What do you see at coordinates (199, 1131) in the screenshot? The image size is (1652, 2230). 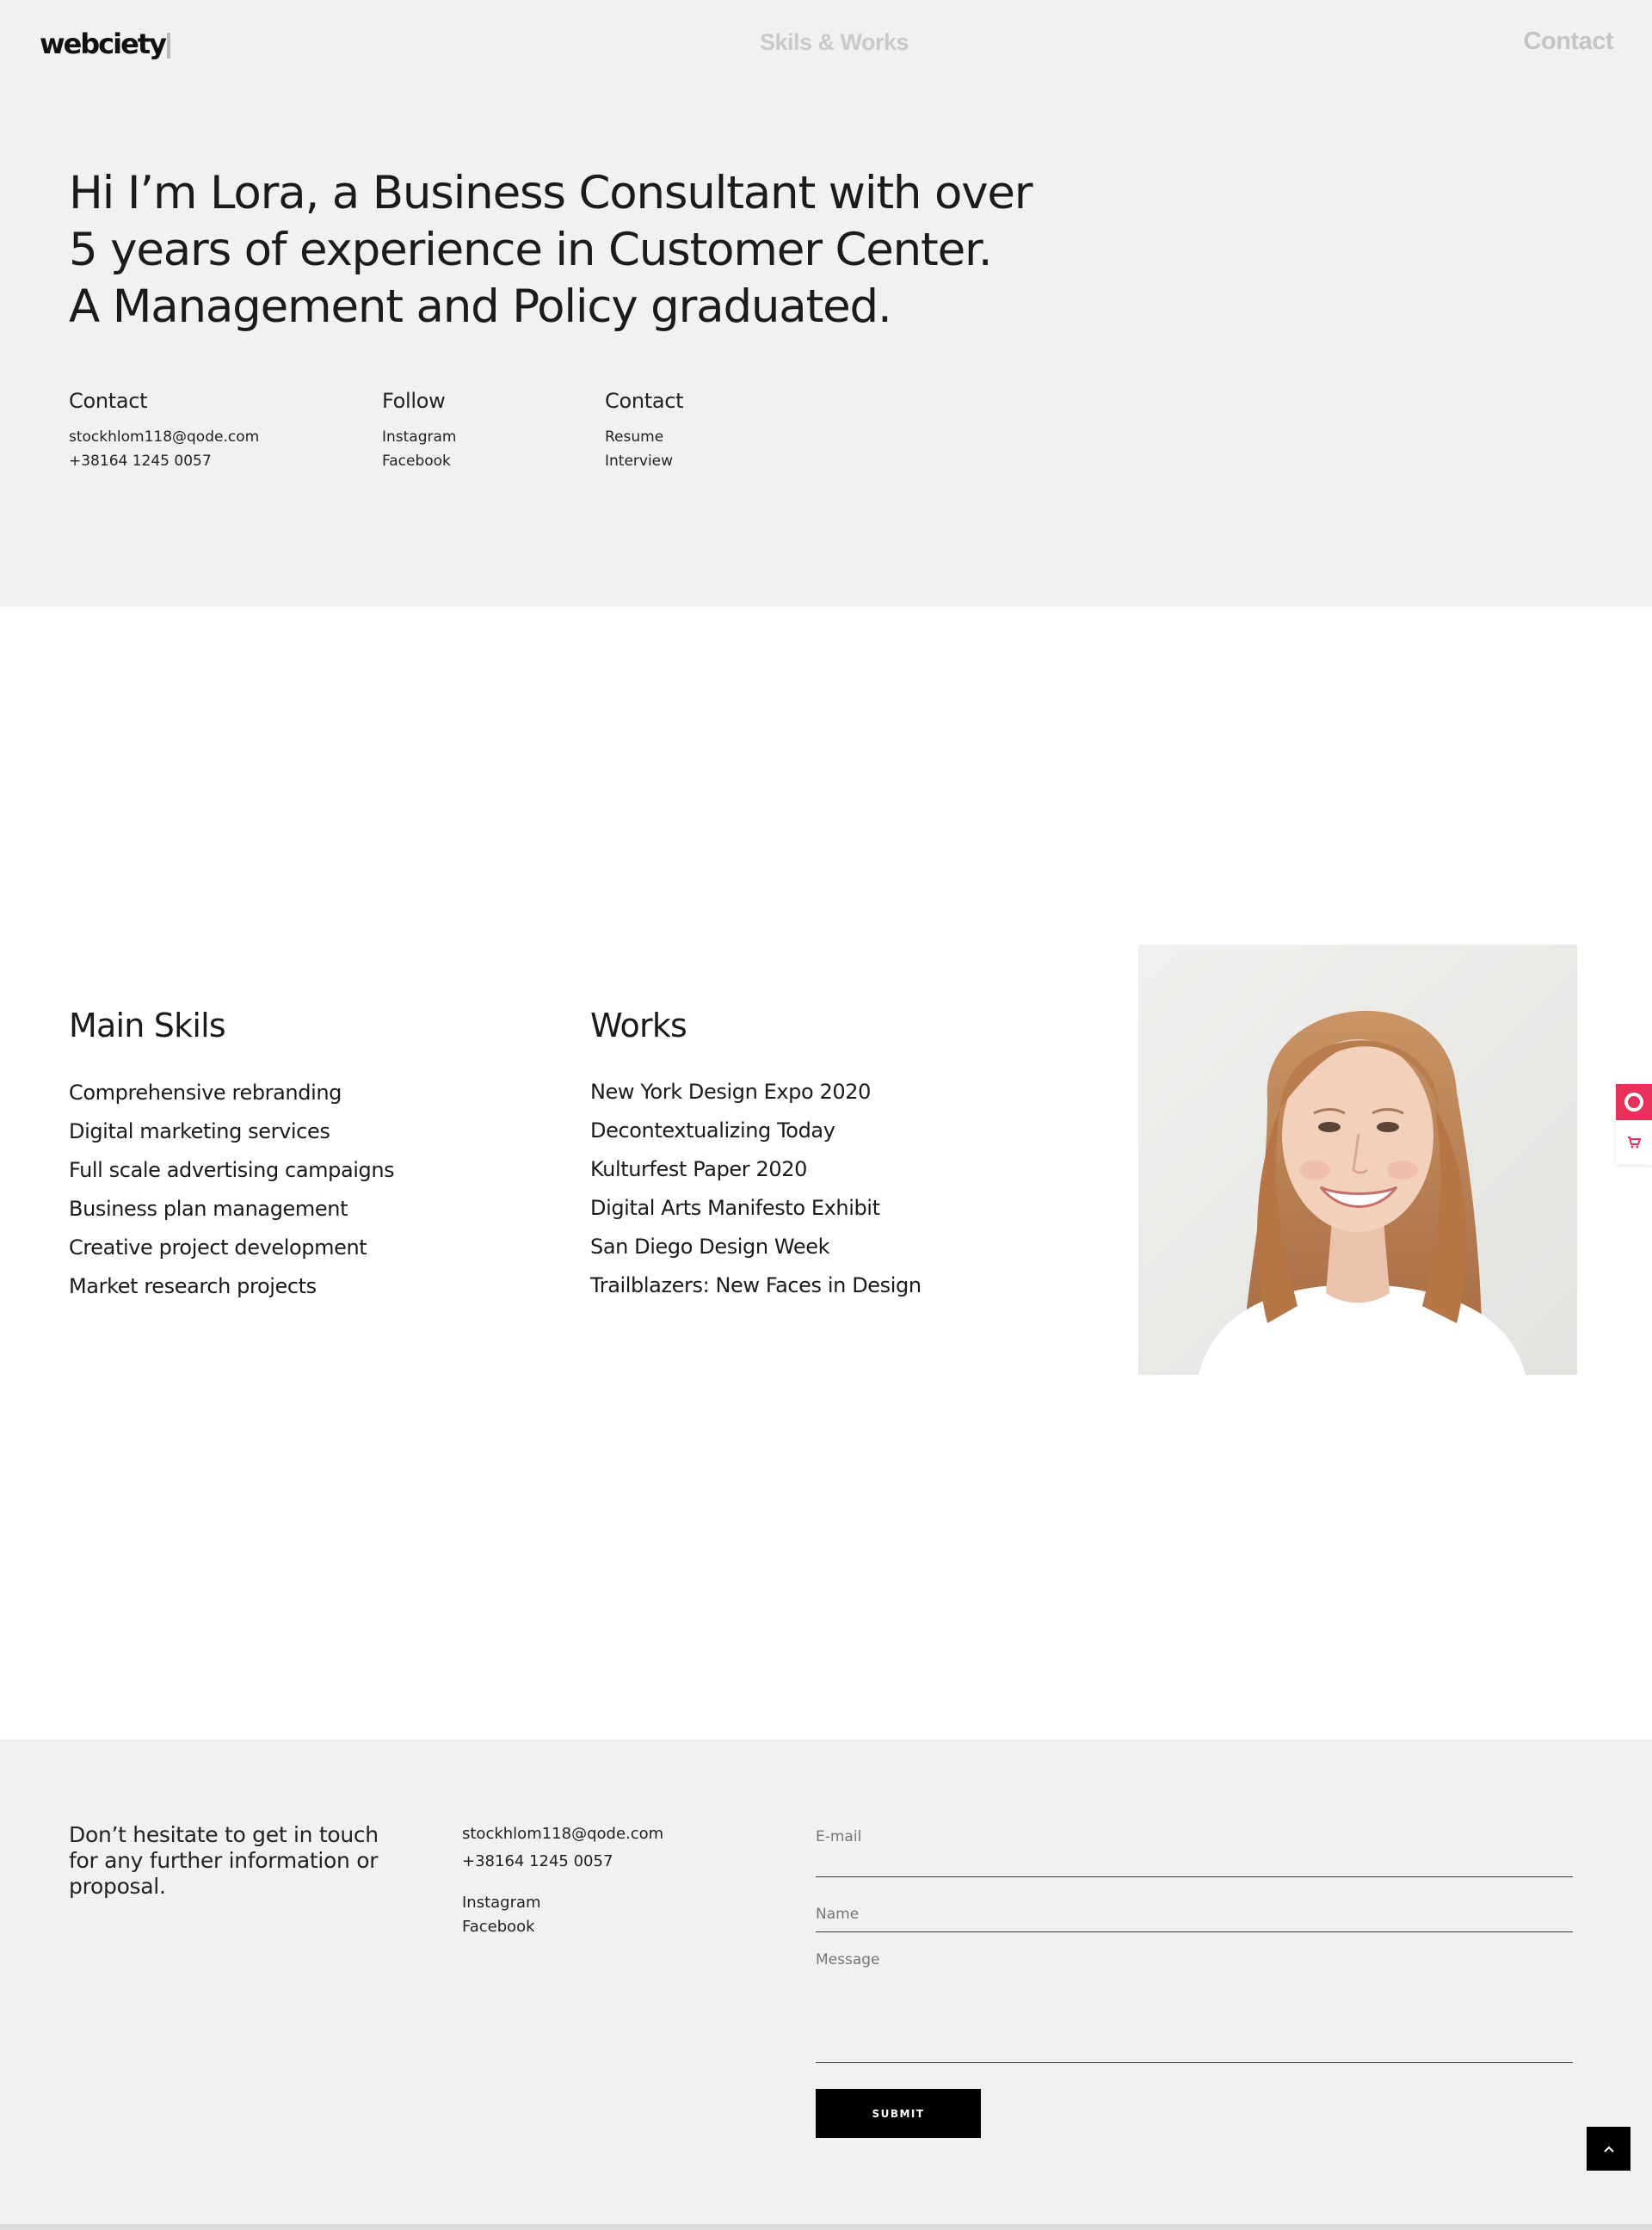 I see `list-item: Digital marketing services` at bounding box center [199, 1131].